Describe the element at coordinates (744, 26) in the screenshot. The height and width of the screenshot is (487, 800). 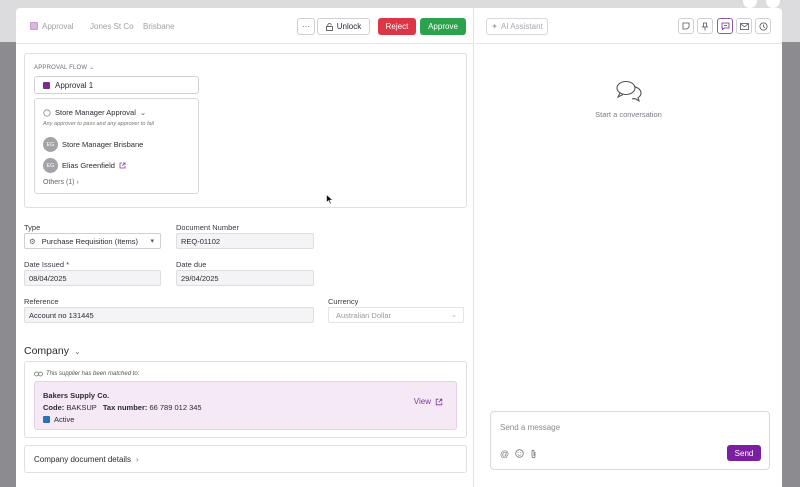
I see `mail-icon` at that location.